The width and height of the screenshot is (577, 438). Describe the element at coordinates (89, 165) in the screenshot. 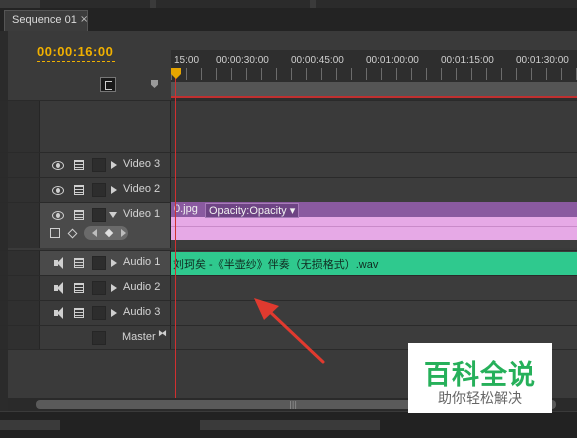

I see `track-header: Video 3` at that location.